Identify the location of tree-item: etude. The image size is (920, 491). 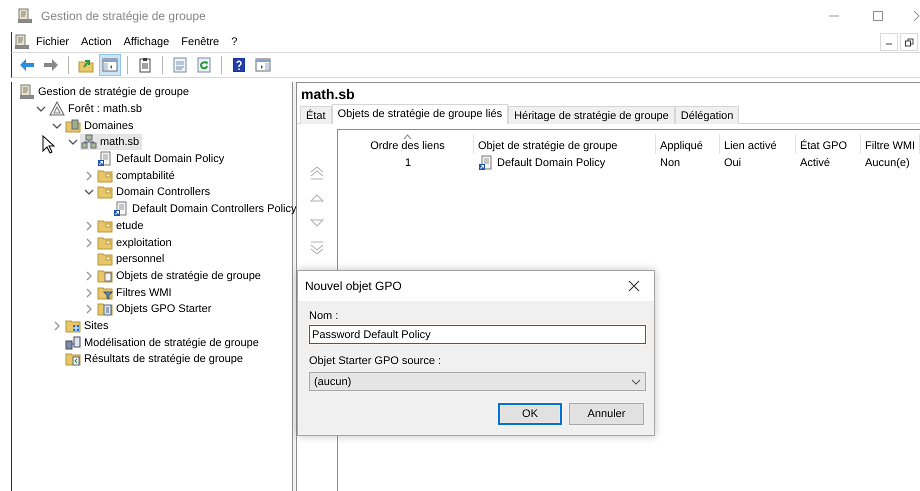
(121, 226).